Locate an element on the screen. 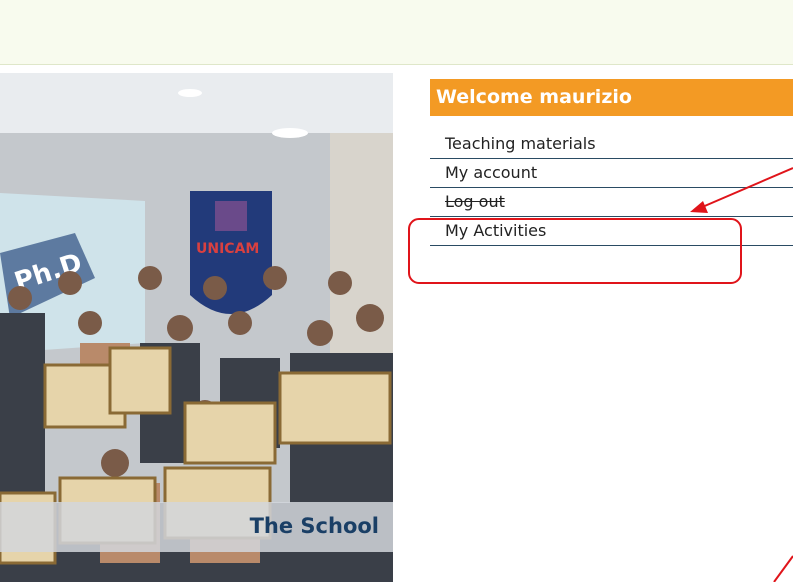 Image resolution: width=793 pixels, height=582 pixels. highlight-box-annotation is located at coordinates (575, 251).